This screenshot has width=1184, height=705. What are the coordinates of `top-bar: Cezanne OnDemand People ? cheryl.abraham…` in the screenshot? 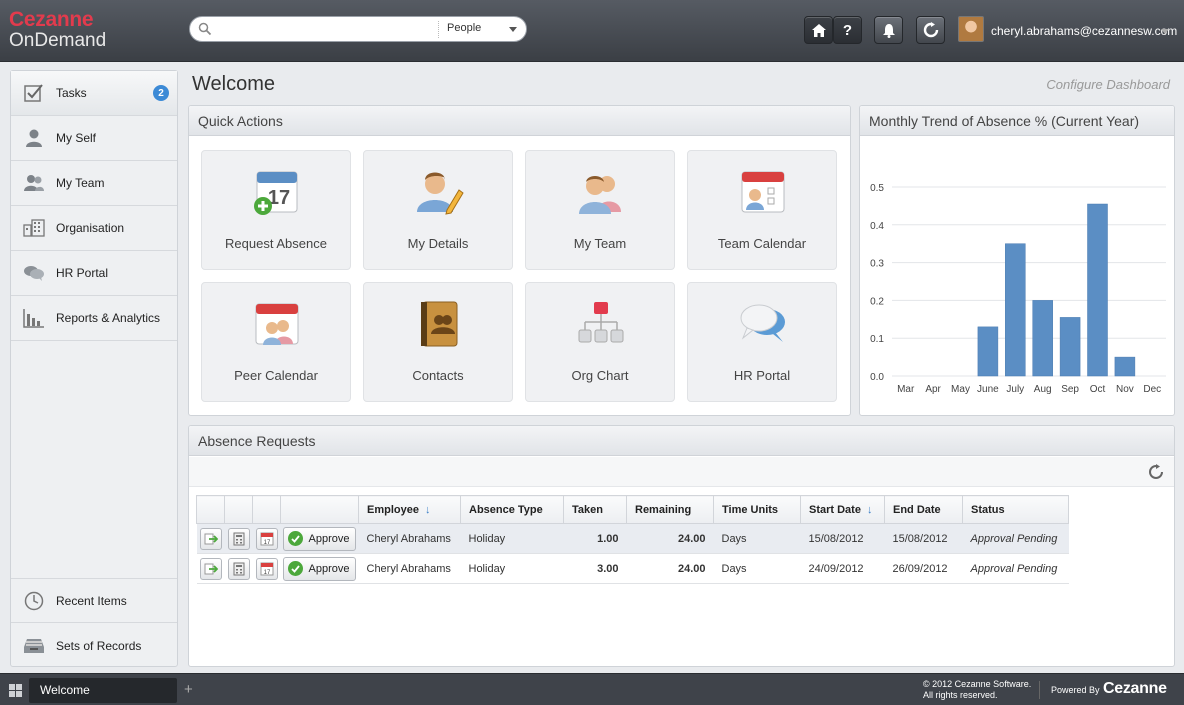 It's located at (592, 31).